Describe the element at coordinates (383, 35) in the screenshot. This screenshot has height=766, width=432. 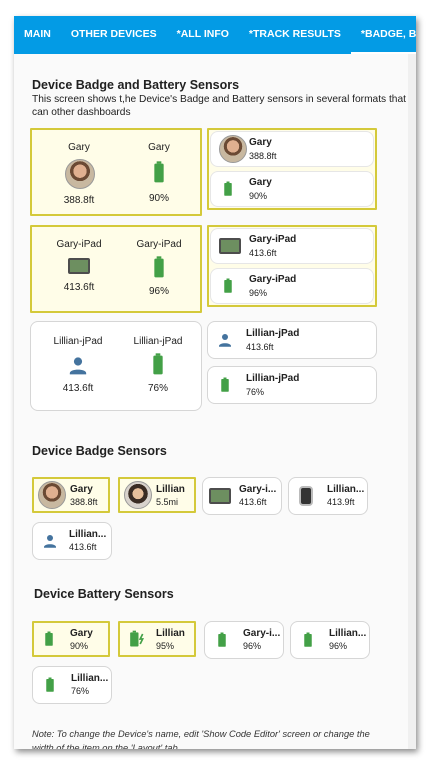
I see `tab-badge-battery: *BADGE, BATTERY` at that location.